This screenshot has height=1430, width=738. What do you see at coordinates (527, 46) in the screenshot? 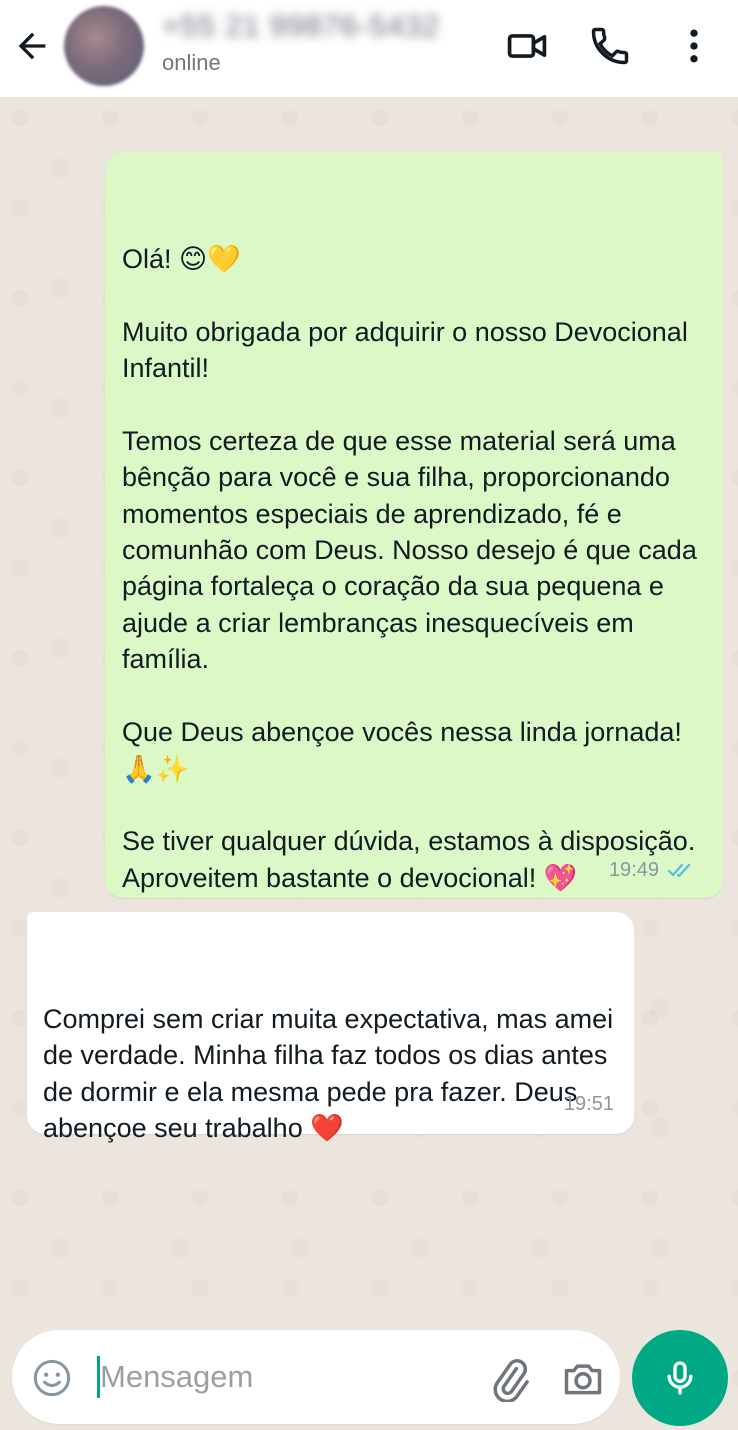
I see `video-call-icon` at bounding box center [527, 46].